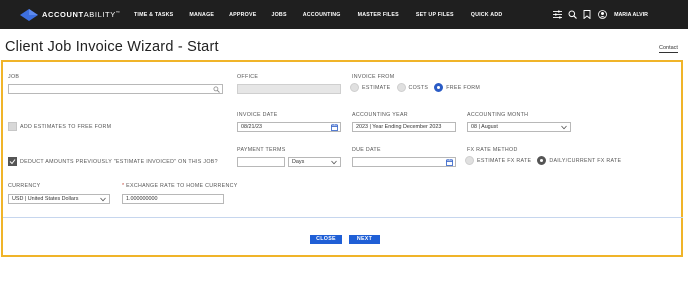 The width and height of the screenshot is (688, 300). Describe the element at coordinates (492, 150) in the screenshot. I see `fx-rate-method-label: FX RATE METHOD` at that location.